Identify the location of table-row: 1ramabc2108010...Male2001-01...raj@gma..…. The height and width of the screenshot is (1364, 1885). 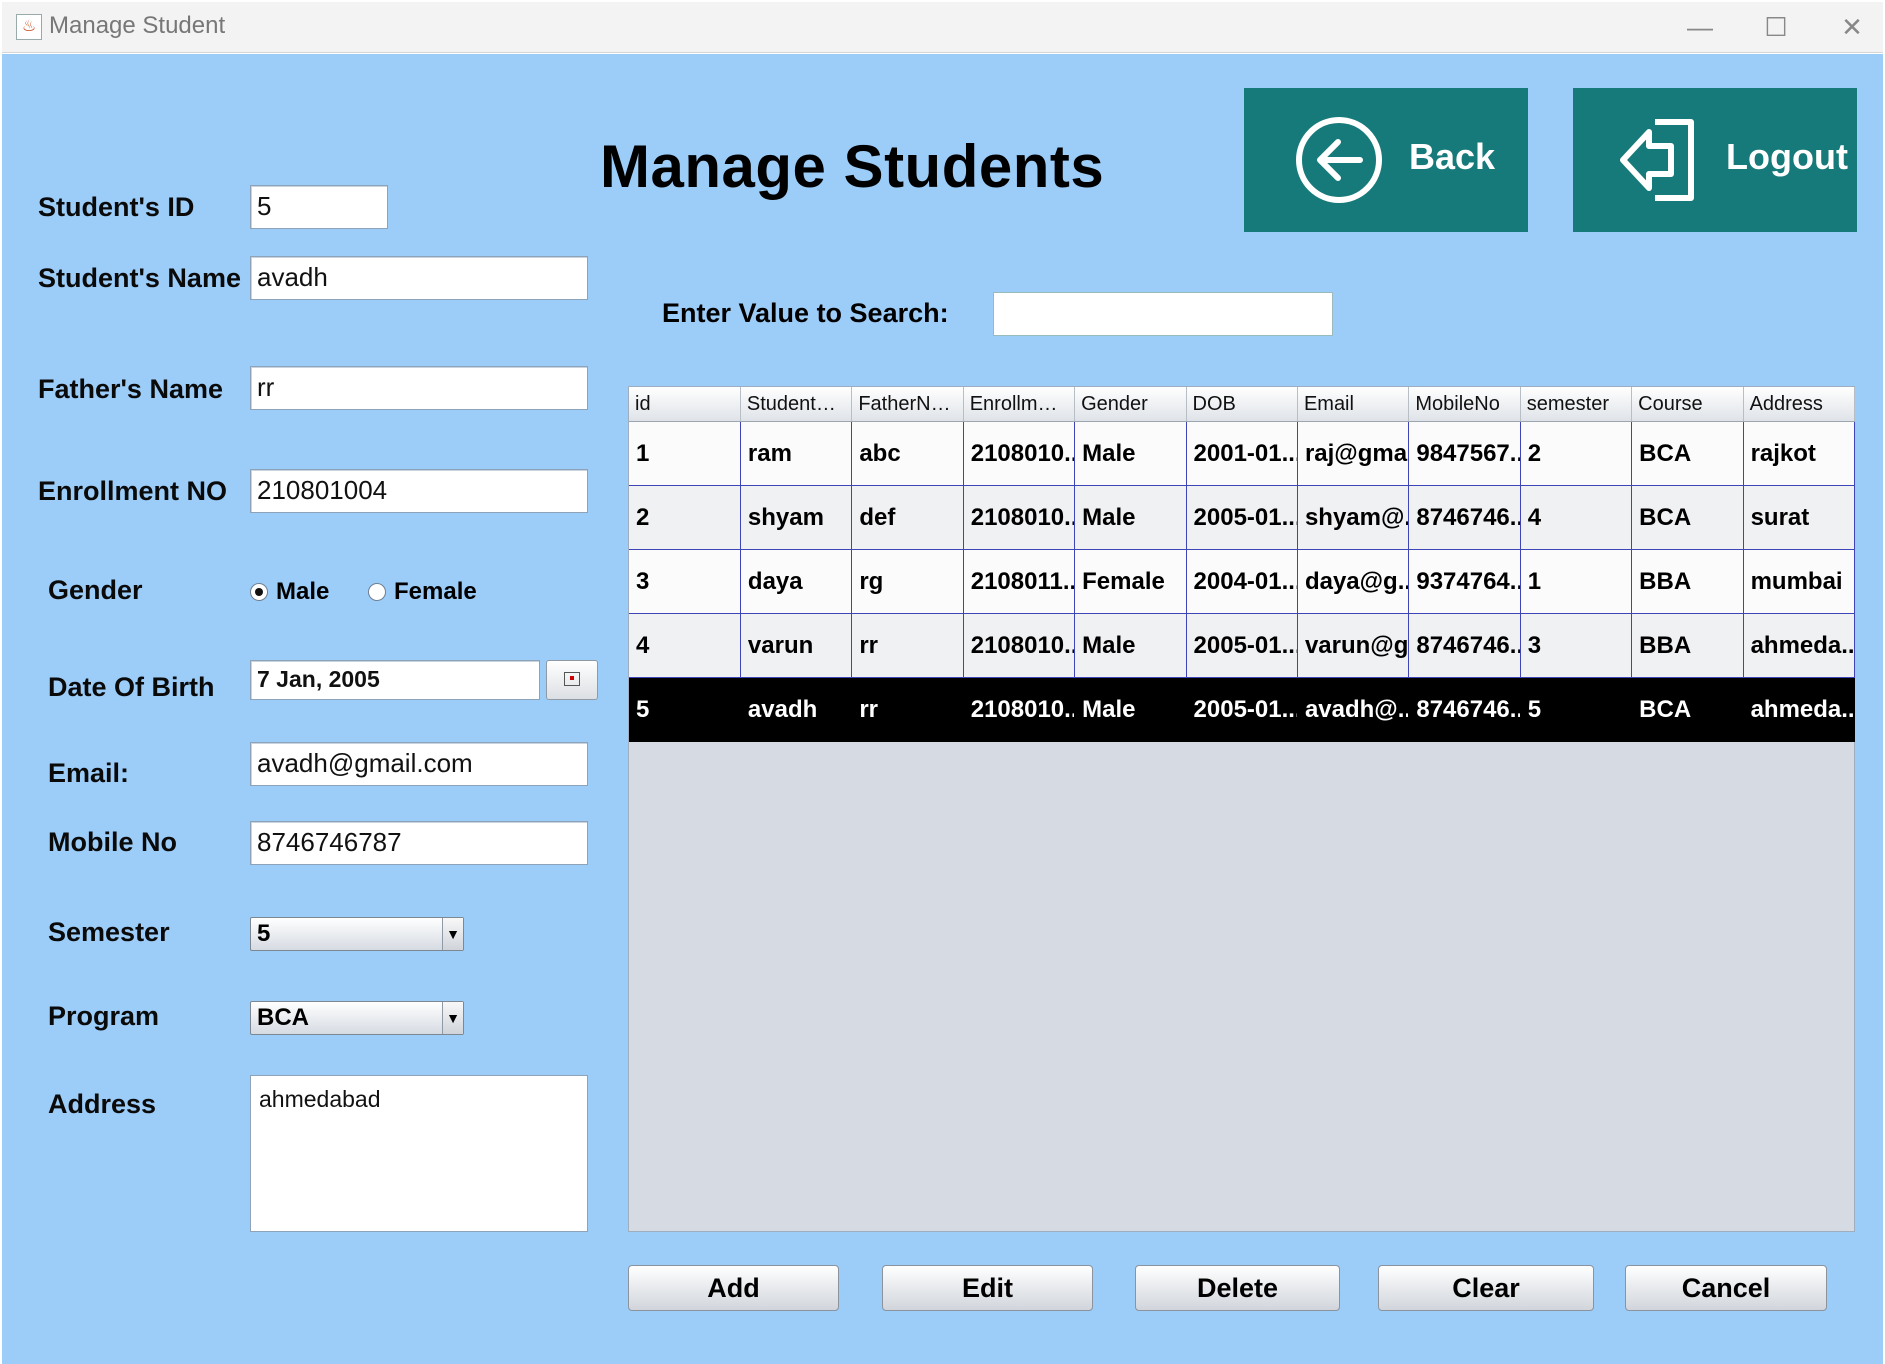
(1242, 453).